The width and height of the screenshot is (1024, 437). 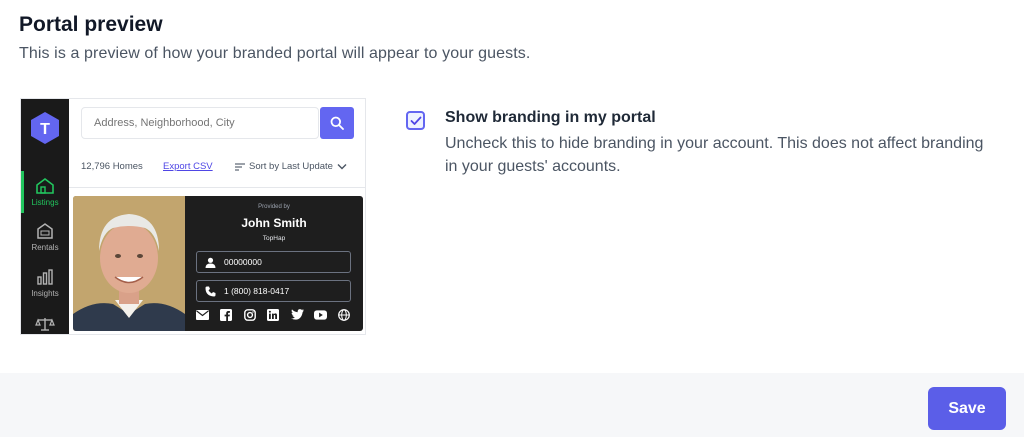 I want to click on facebook-icon, so click(x=226, y=314).